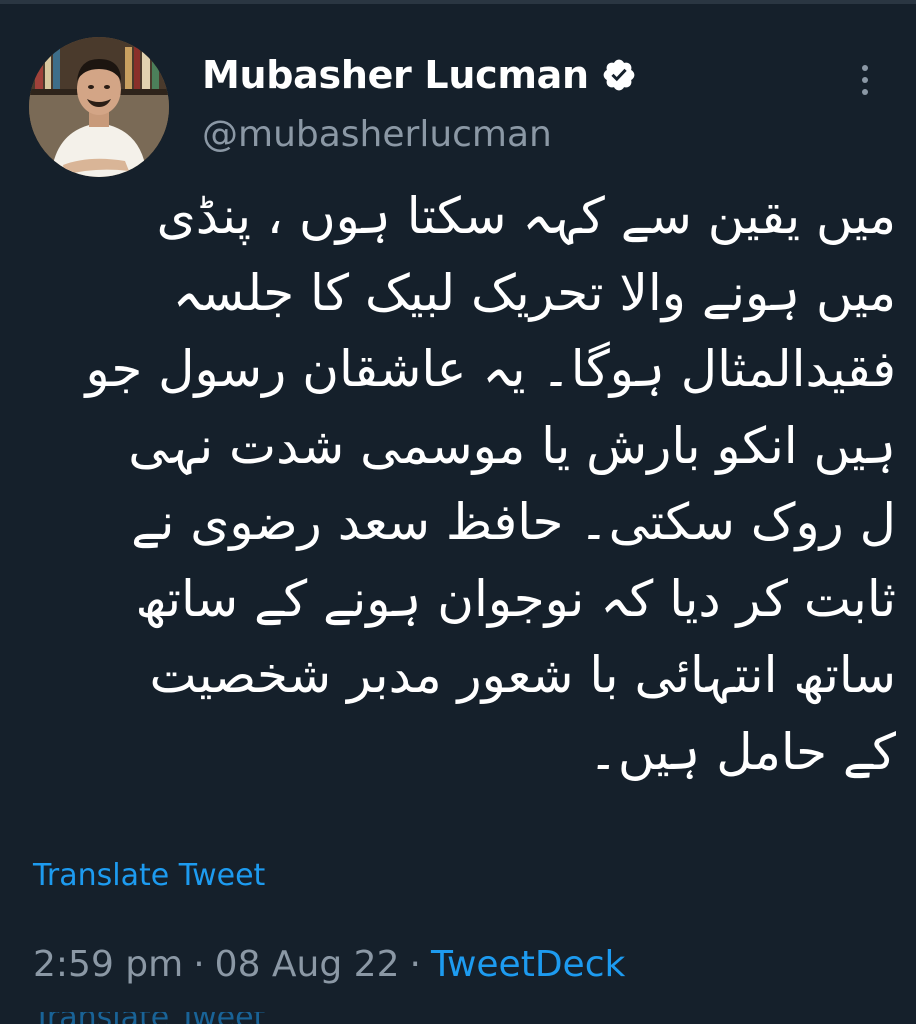  Describe the element at coordinates (377, 134) in the screenshot. I see `author-handle: @mubasherlucman` at that location.